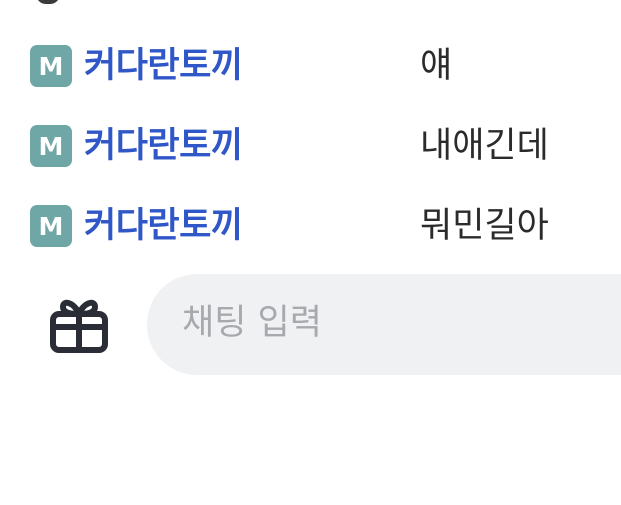  Describe the element at coordinates (252, 323) in the screenshot. I see `chat-input-placeholder: 채팅 입력` at that location.